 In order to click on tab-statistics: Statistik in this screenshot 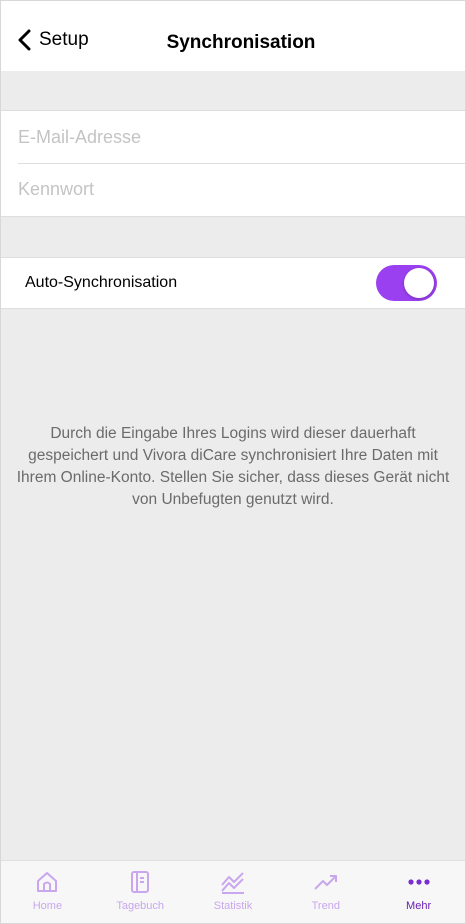, I will do `click(233, 892)`.